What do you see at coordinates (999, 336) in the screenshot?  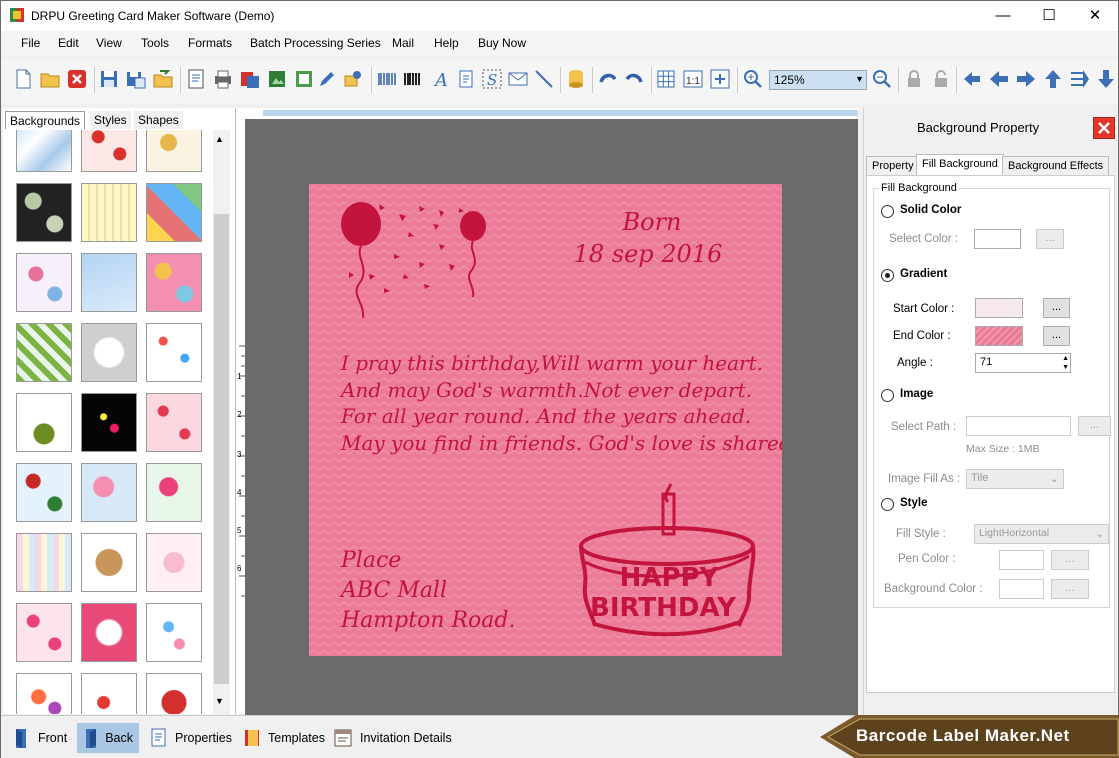 I see `end-color-swatch` at bounding box center [999, 336].